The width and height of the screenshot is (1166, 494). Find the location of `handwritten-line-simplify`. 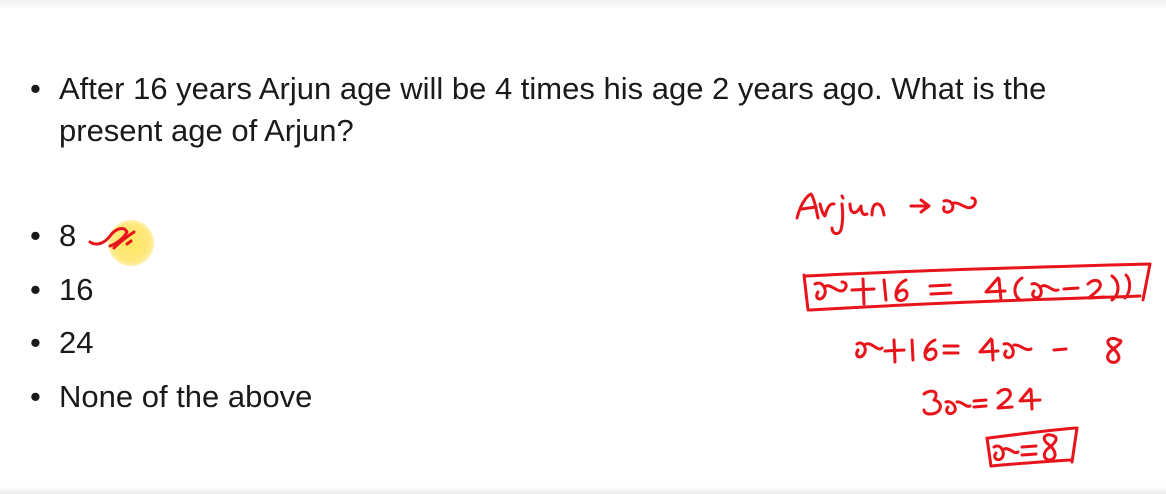

handwritten-line-simplify is located at coordinates (982, 401).